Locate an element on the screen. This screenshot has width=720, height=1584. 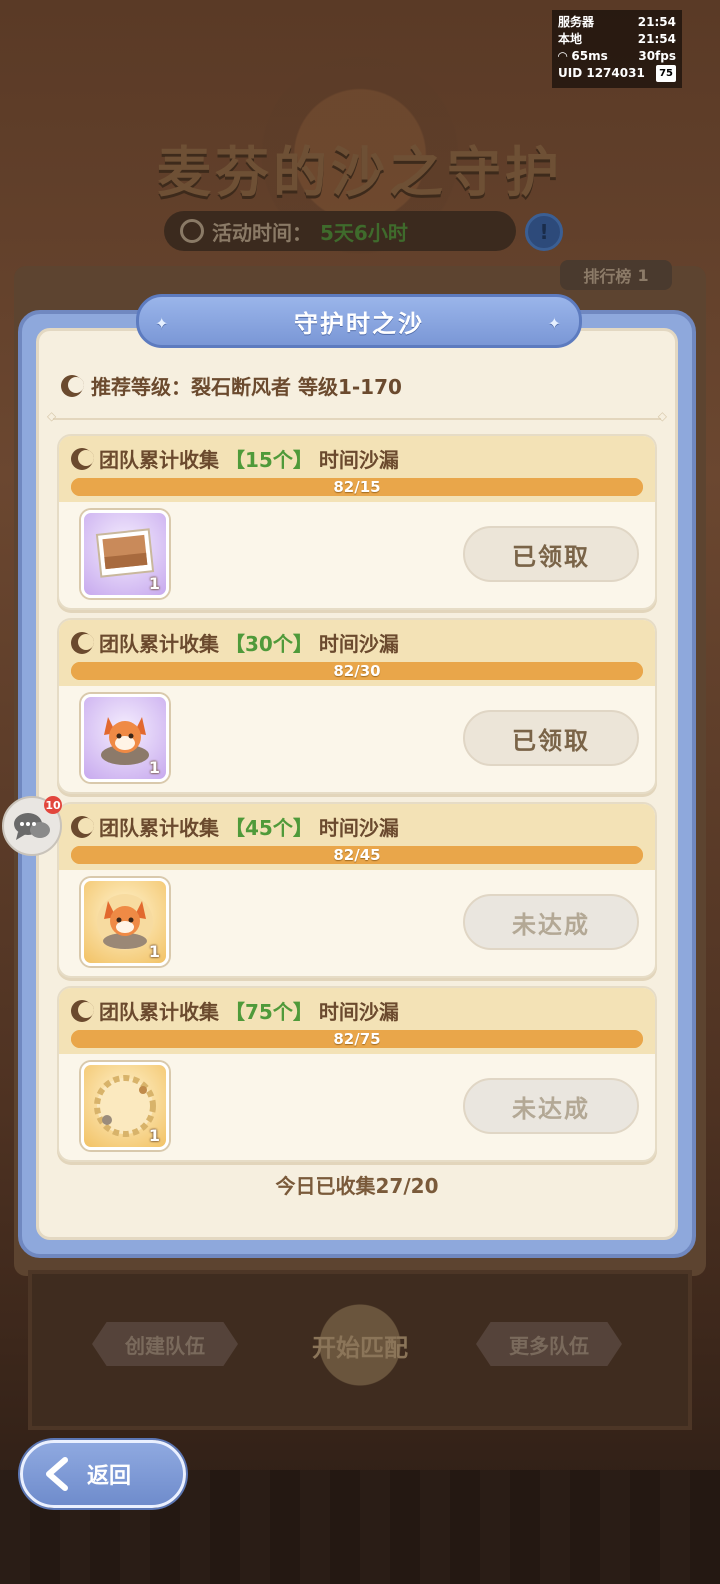
task-header: 团队累计收集 【45个】 时间沙漏 82/45 is located at coordinates (357, 837).